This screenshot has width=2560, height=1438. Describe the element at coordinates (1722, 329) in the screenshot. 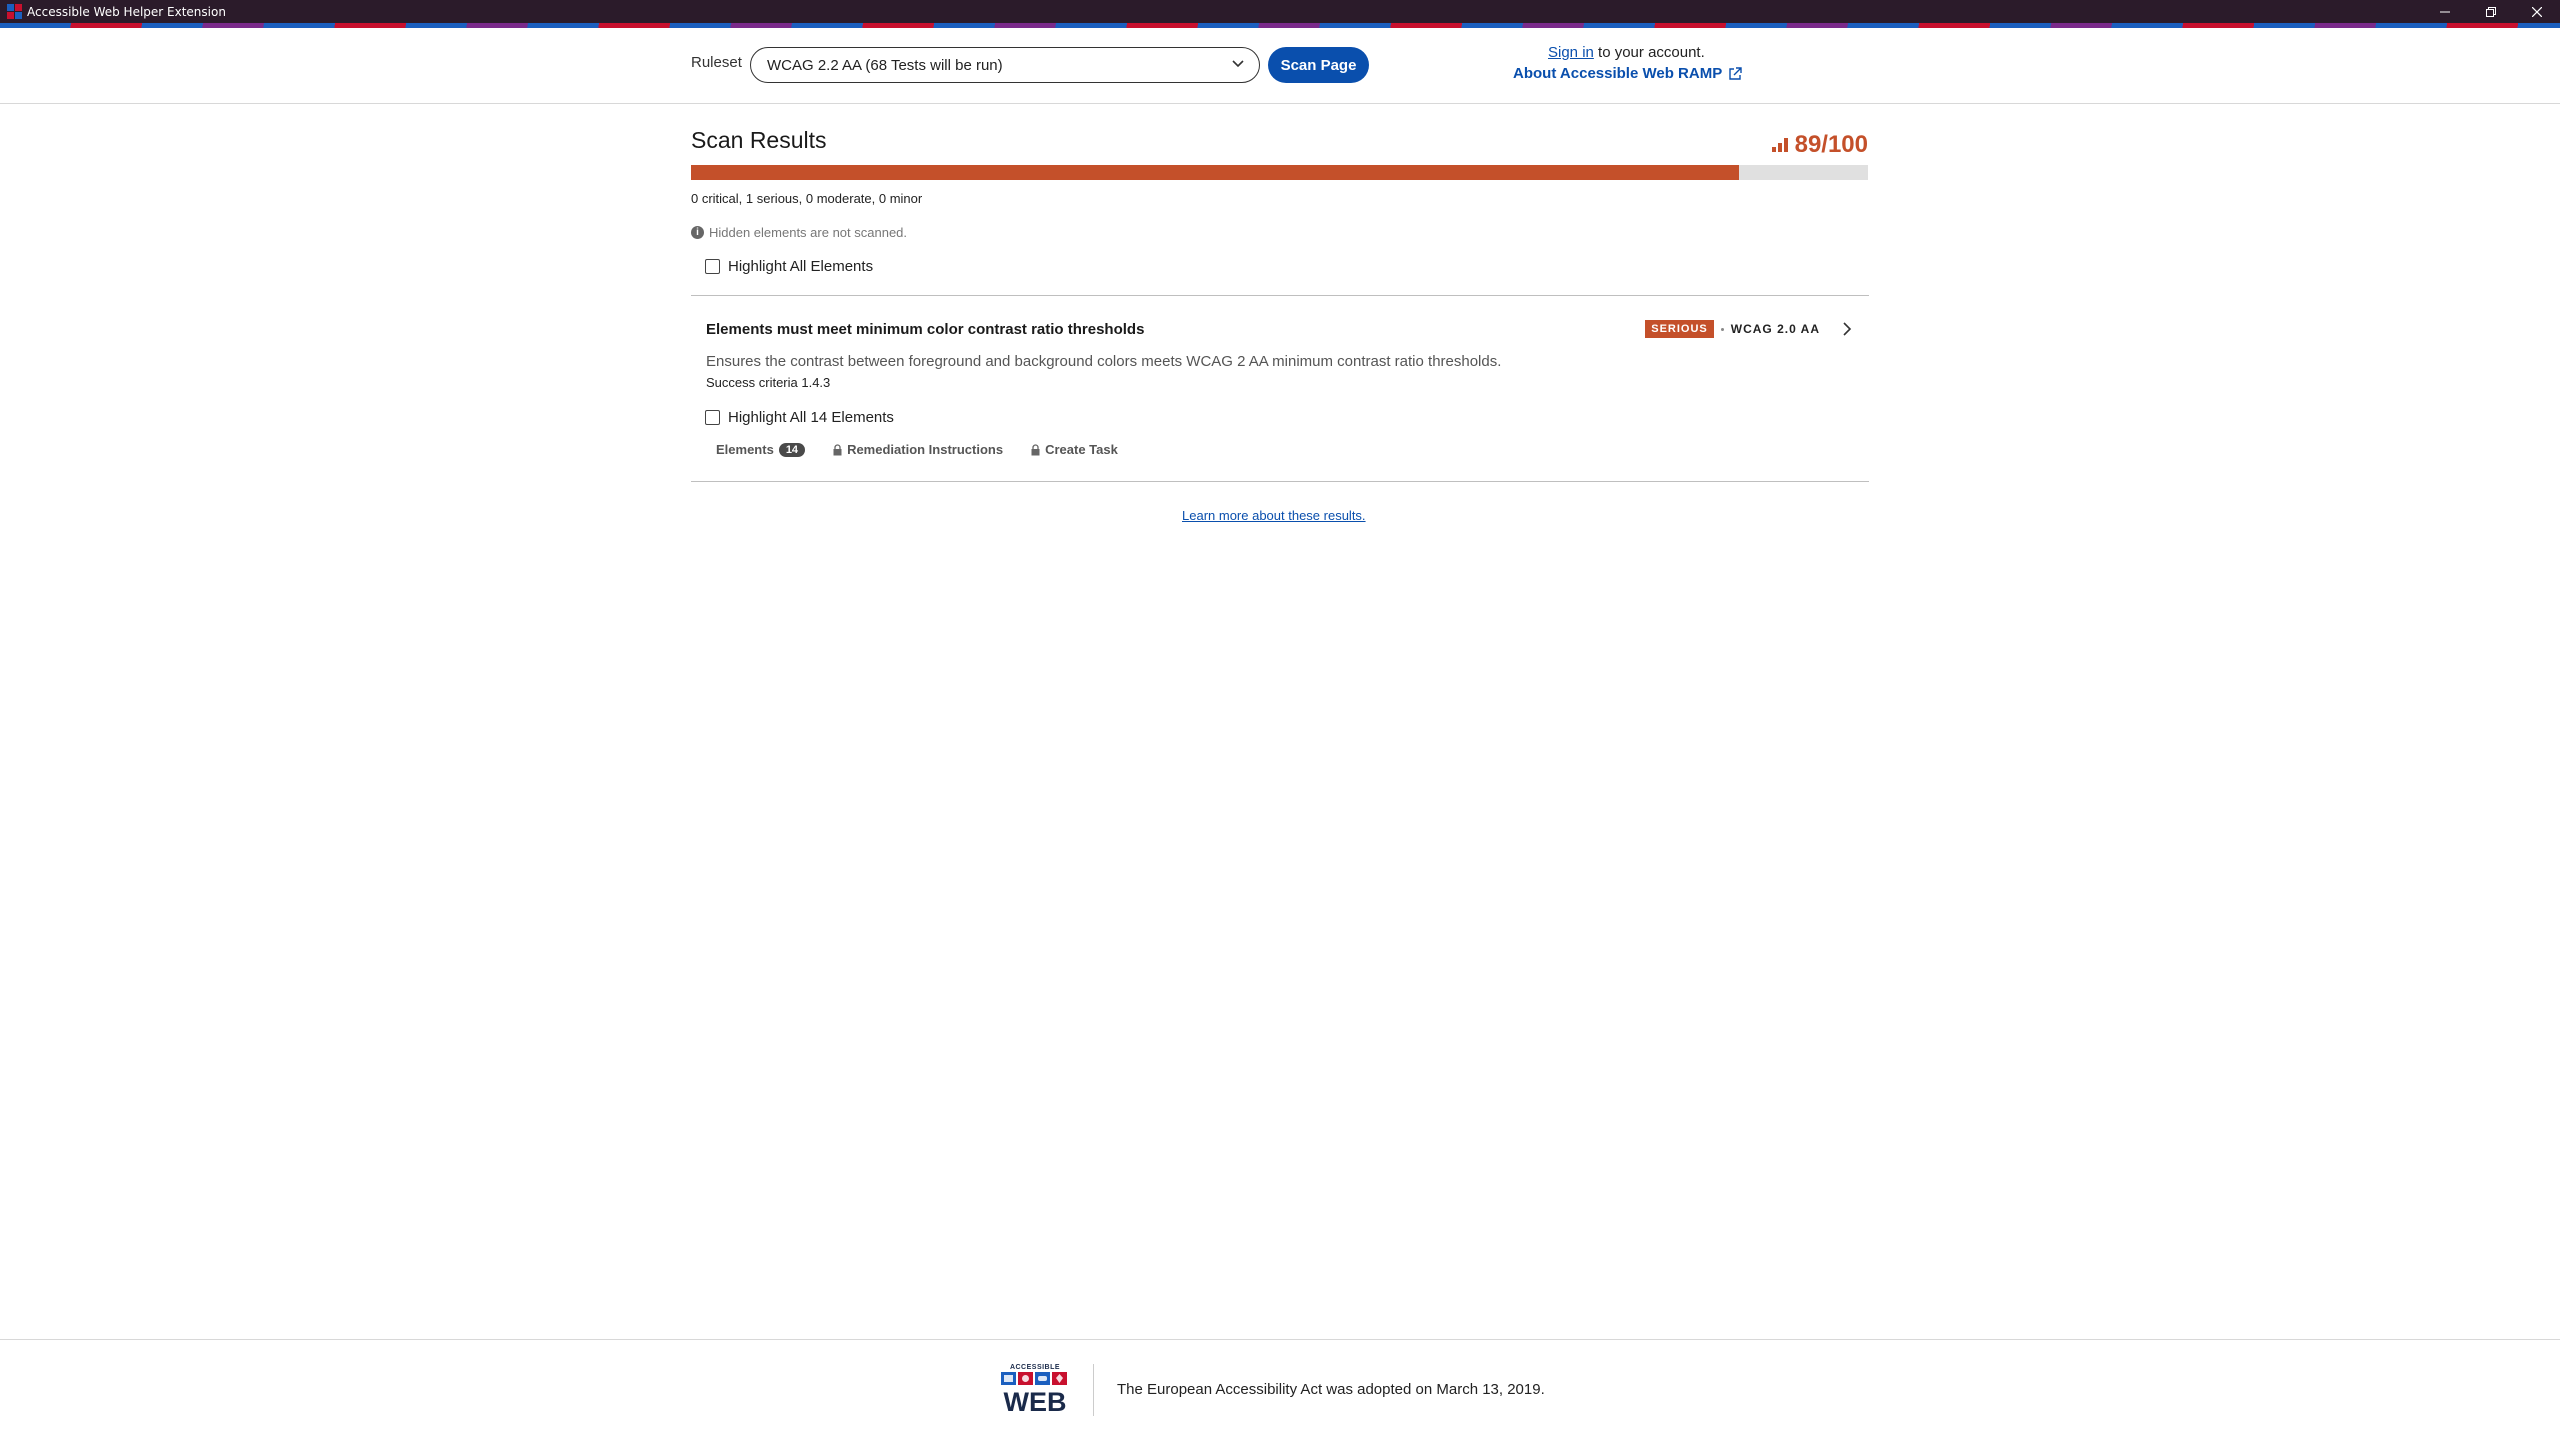

I see `separator-dot` at that location.